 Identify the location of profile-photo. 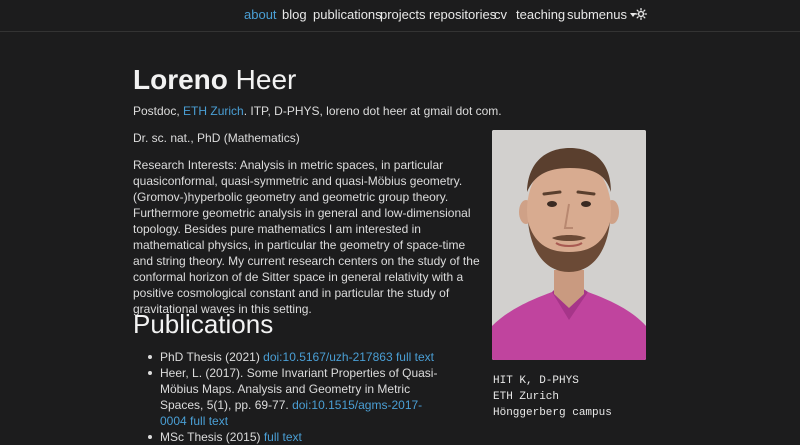
(569, 245).